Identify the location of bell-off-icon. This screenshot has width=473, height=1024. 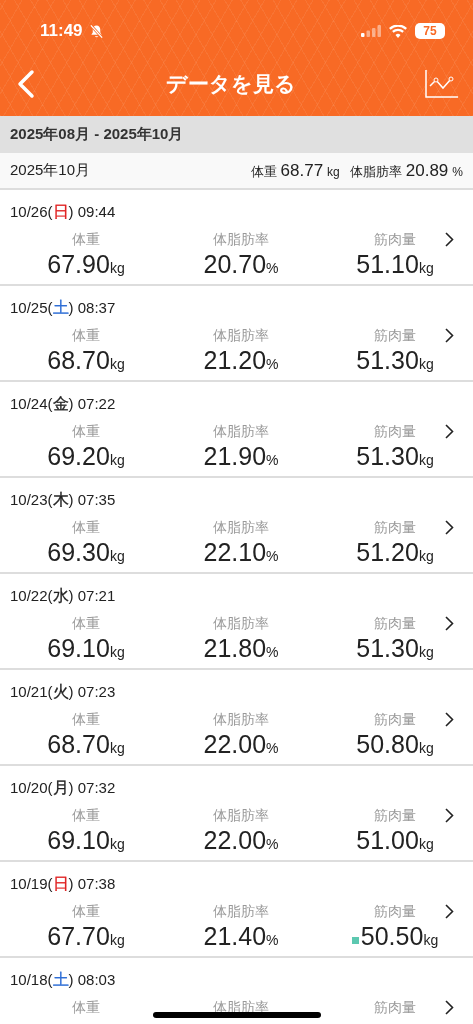
(96, 31).